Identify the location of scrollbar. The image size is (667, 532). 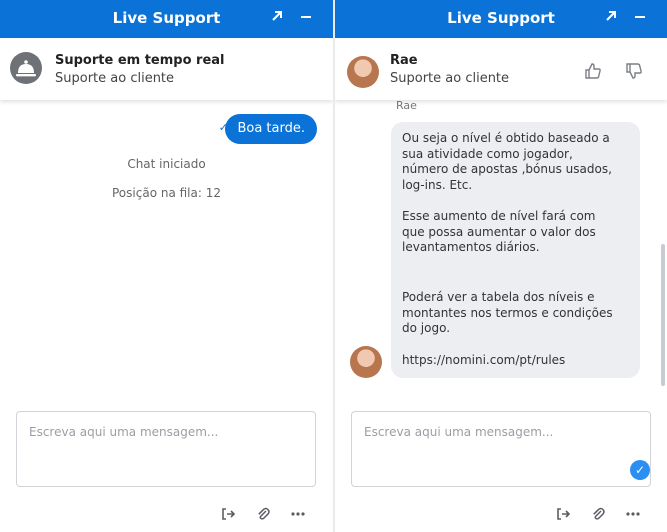
(663, 315).